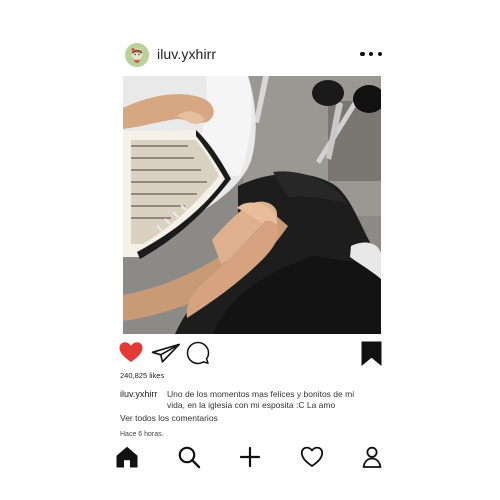 The image size is (500, 500). What do you see at coordinates (186, 54) in the screenshot?
I see `post-username: iluv.yxhirr` at bounding box center [186, 54].